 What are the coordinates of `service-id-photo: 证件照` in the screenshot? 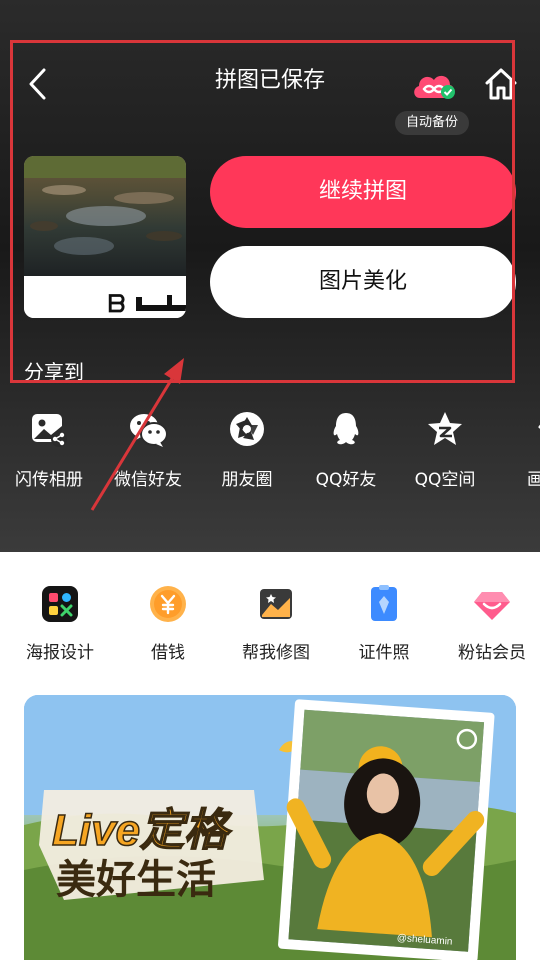 It's located at (384, 624).